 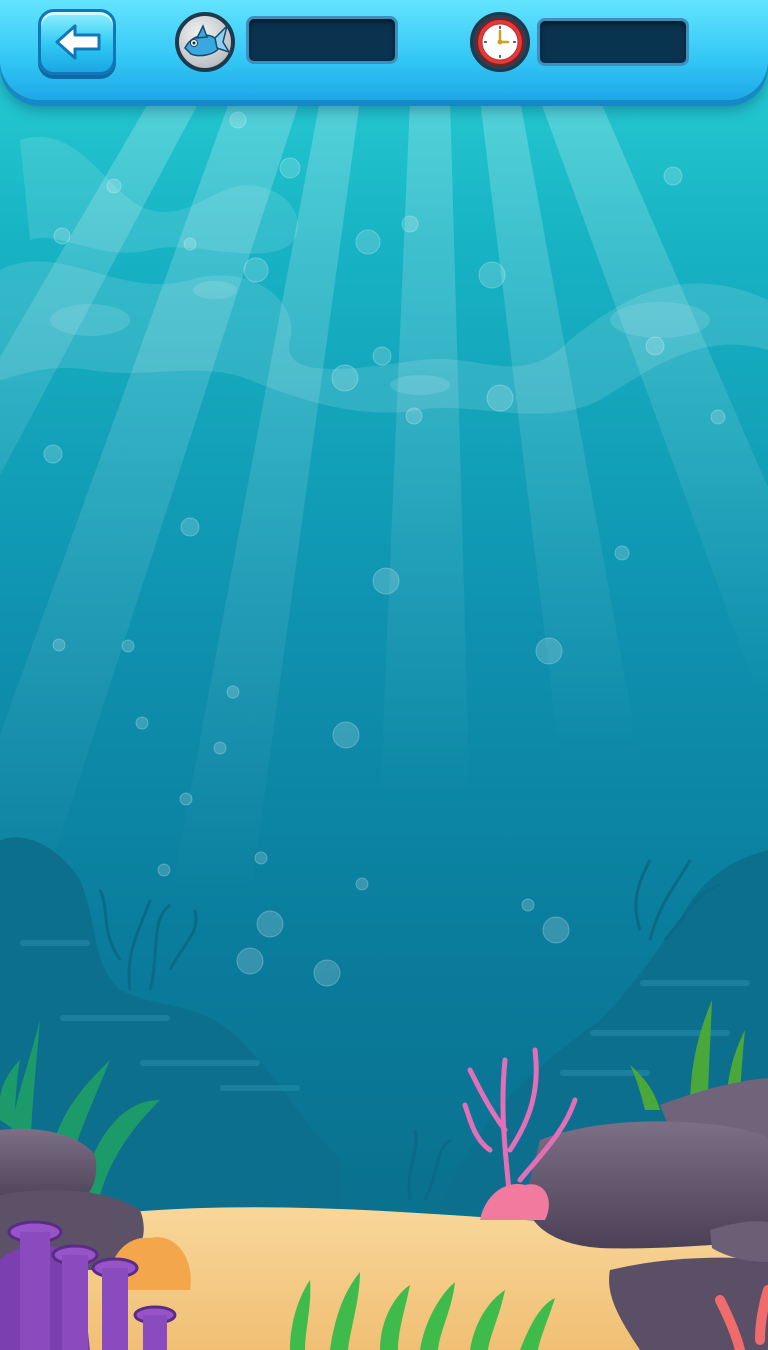 I want to click on back-arrow-icon, so click(x=78, y=42).